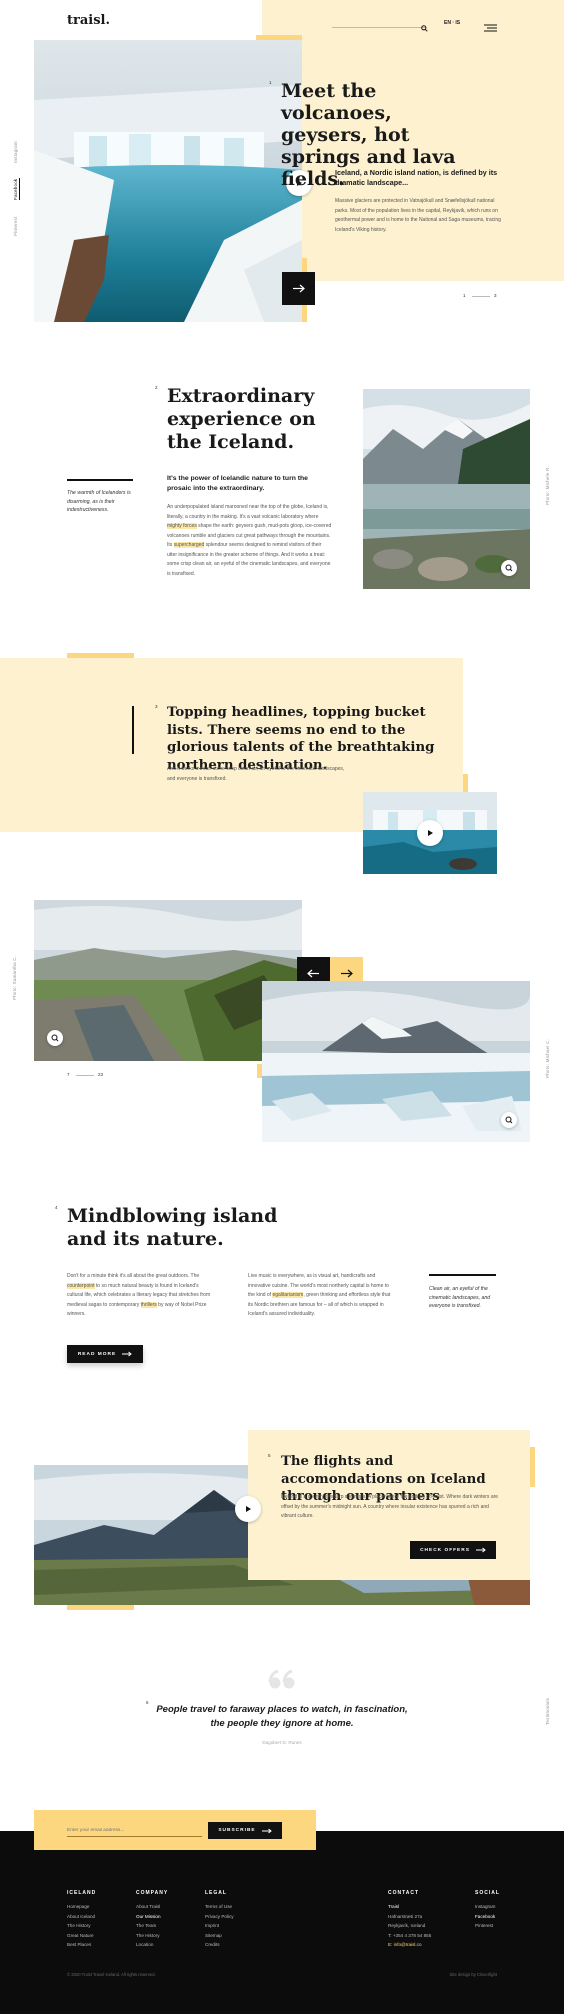 This screenshot has width=564, height=2014. Describe the element at coordinates (424, 25) in the screenshot. I see `search-icon` at that location.